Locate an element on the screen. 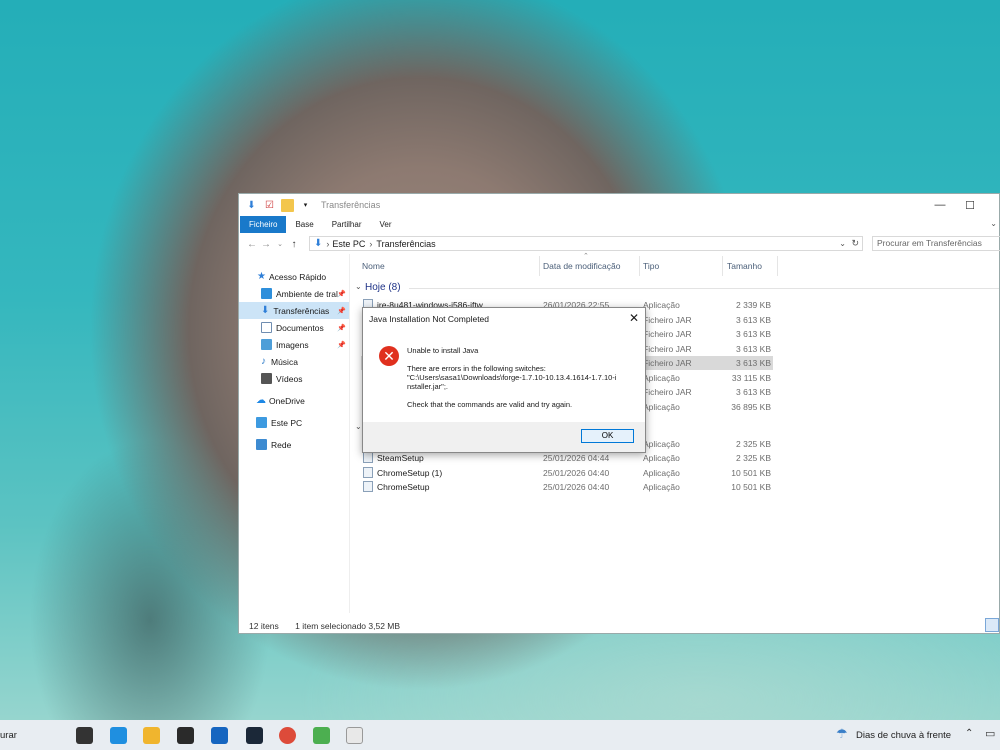 The width and height of the screenshot is (1000, 750). nav-label: Ambiente de tral is located at coordinates (307, 293).